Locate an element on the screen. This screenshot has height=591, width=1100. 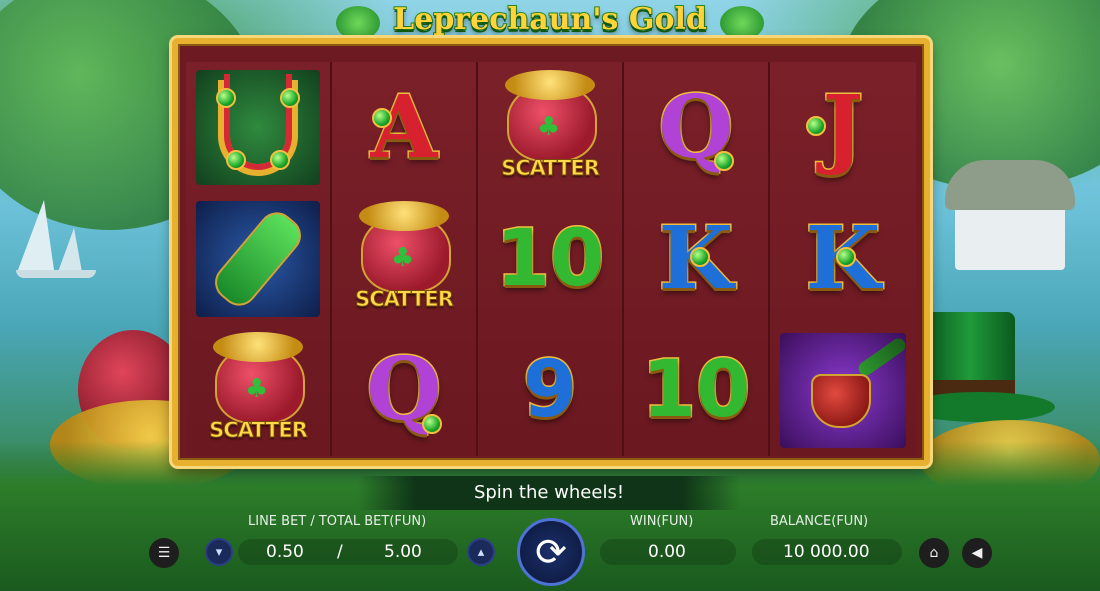
reel-1-cell-3: ♣ SCATTER is located at coordinates (258, 390).